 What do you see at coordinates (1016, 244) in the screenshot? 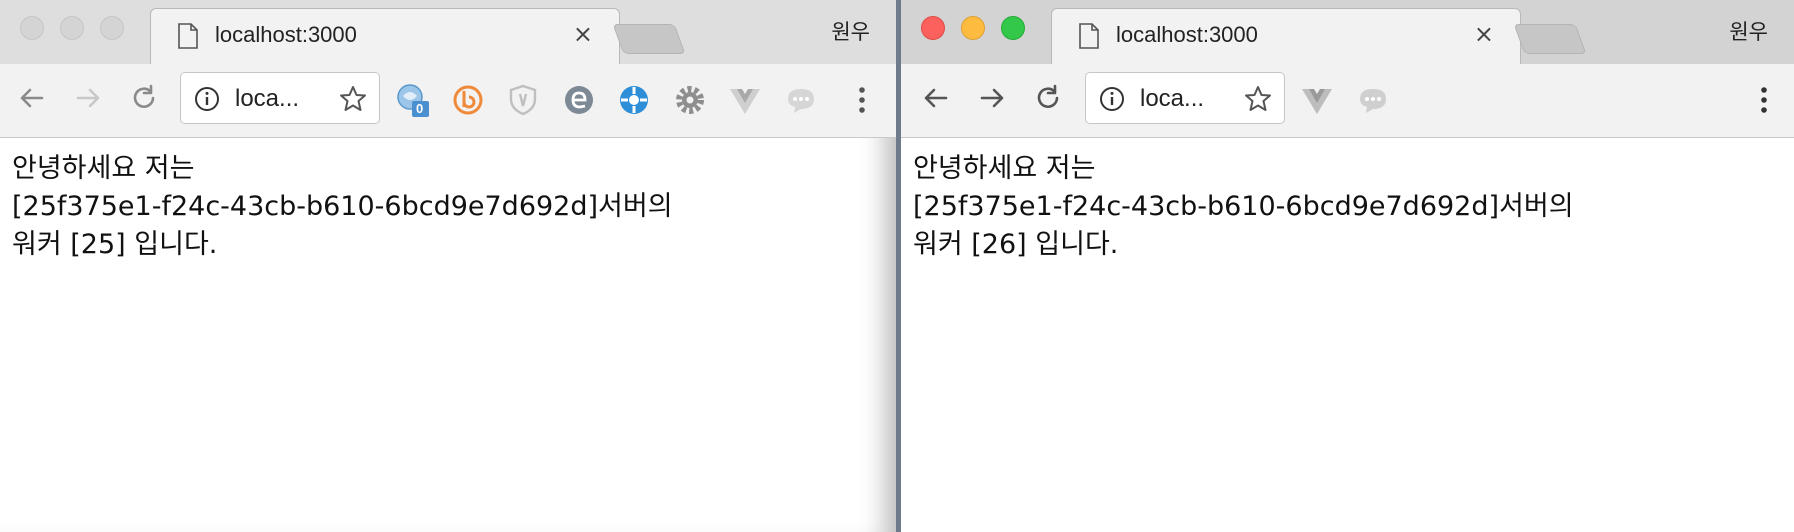
I see `content-line: 워커 [26] 입니다.` at bounding box center [1016, 244].